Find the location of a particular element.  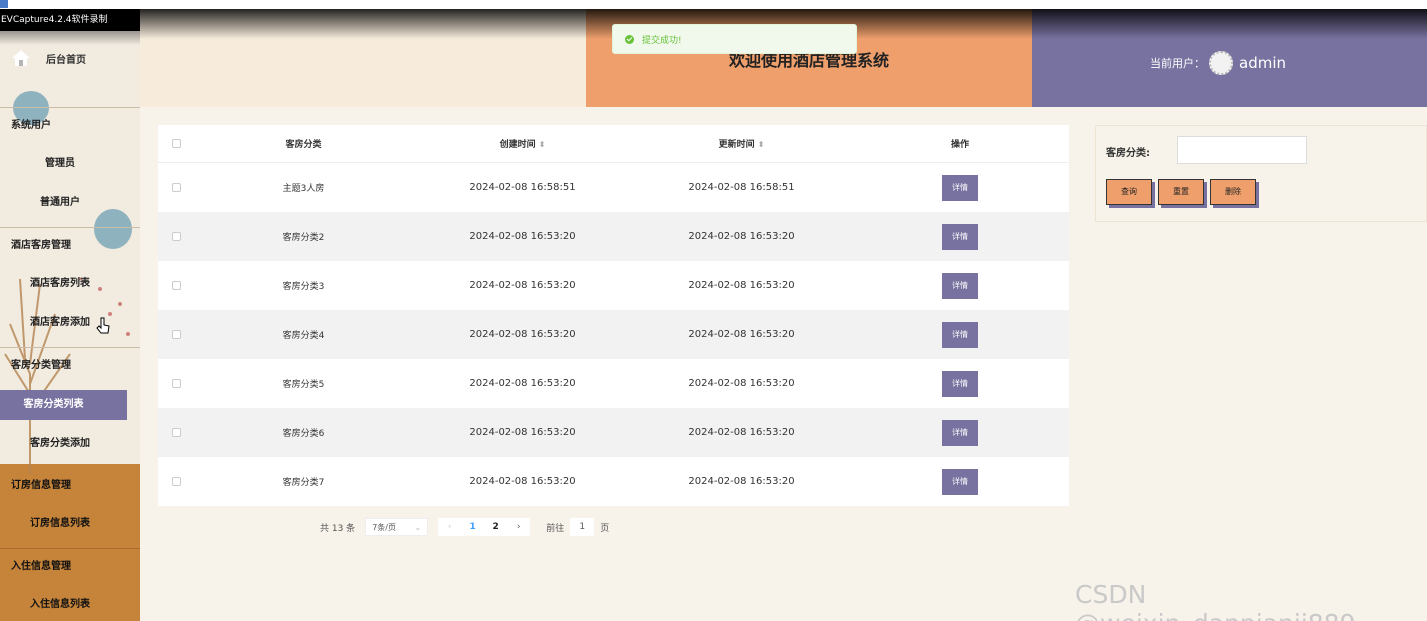

recorder-title: EVCapture4.2.4软件录制 is located at coordinates (70, 20).